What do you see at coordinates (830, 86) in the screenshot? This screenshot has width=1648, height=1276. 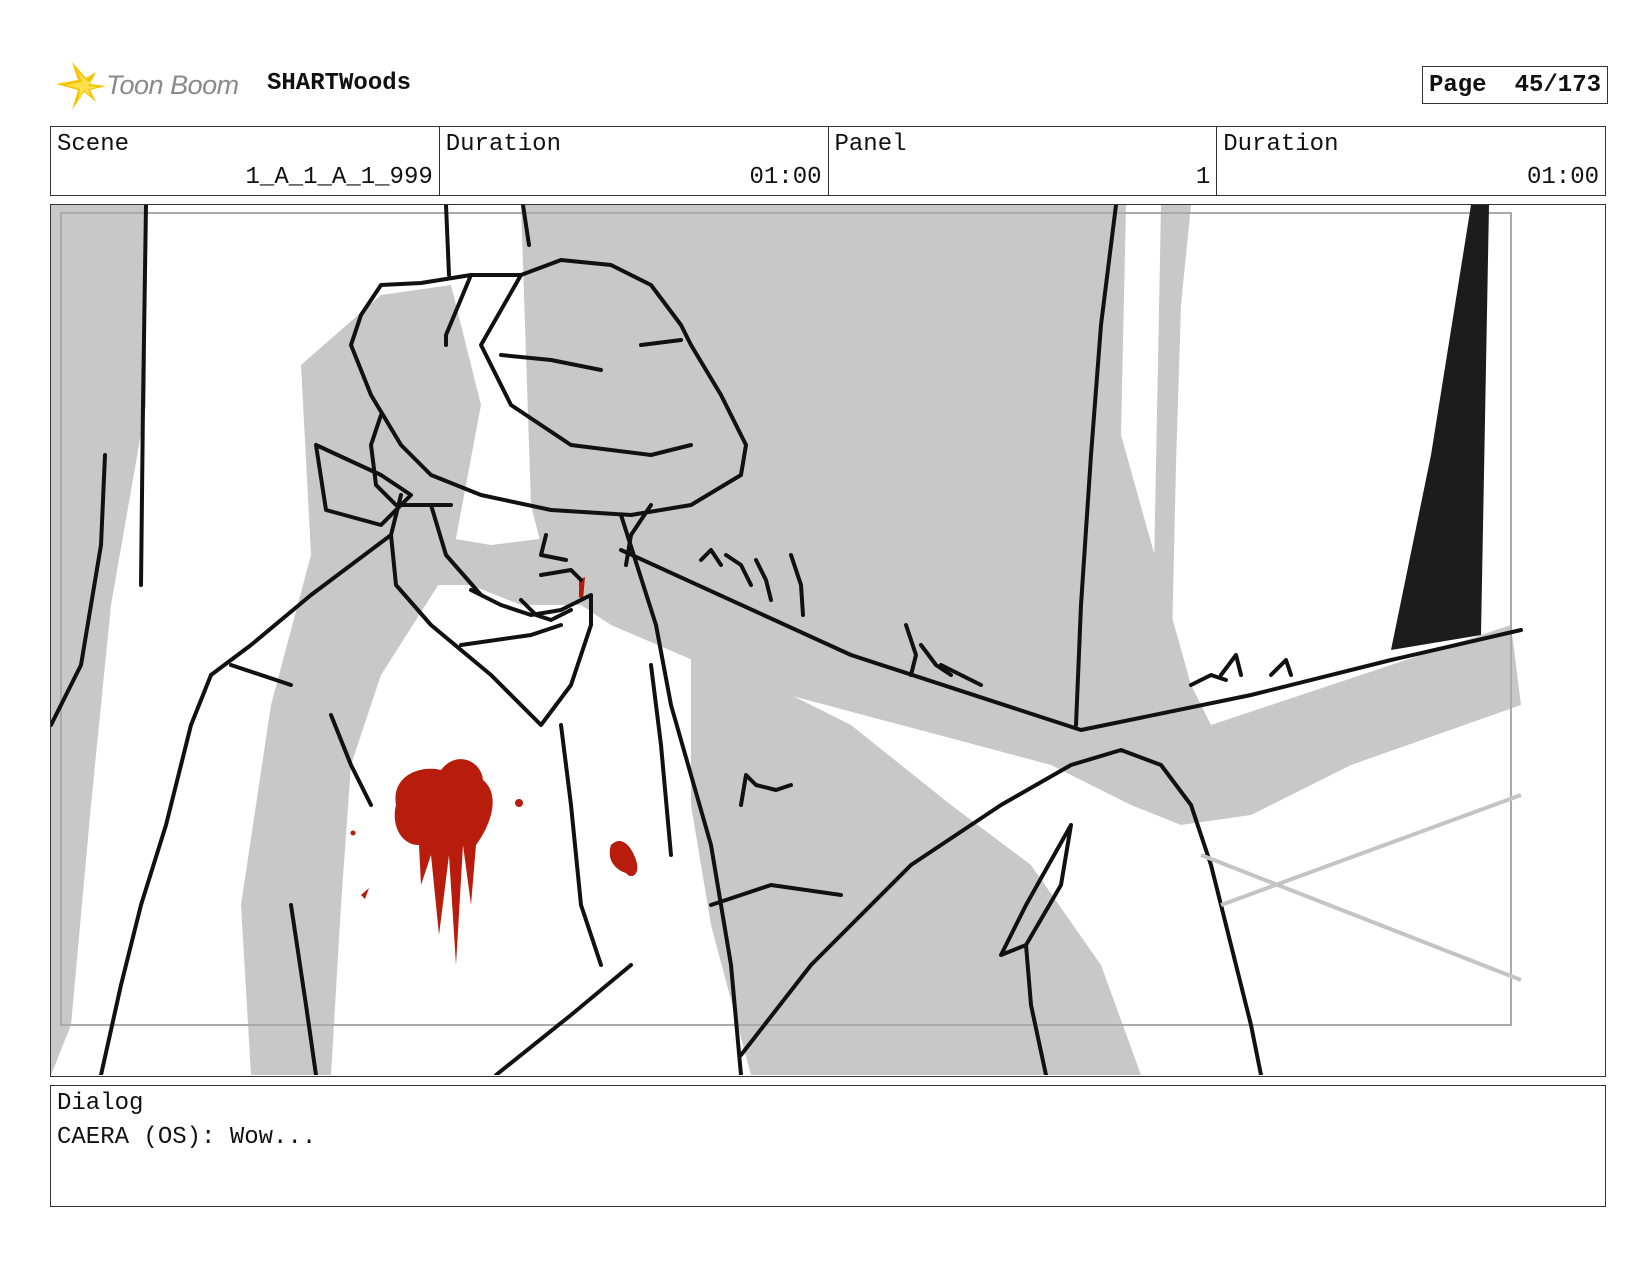 I see `page-header: Toon Boom SHARTWoods Page 45/173` at bounding box center [830, 86].